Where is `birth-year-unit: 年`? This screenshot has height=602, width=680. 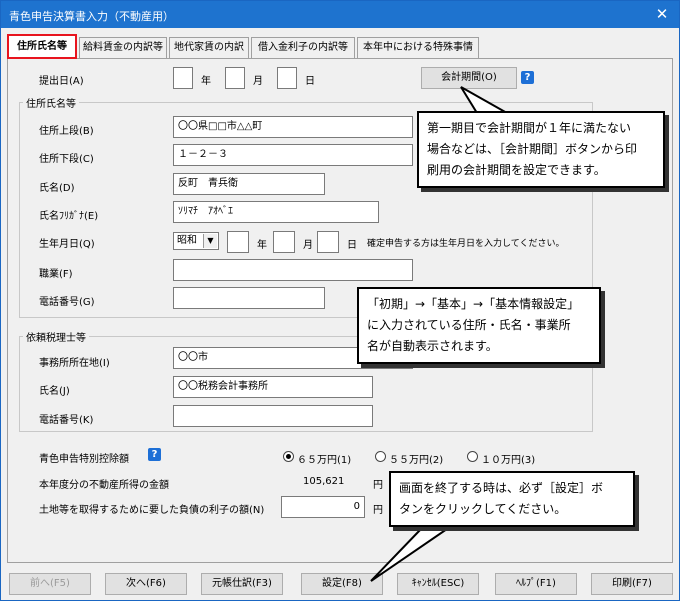 birth-year-unit: 年 is located at coordinates (262, 245).